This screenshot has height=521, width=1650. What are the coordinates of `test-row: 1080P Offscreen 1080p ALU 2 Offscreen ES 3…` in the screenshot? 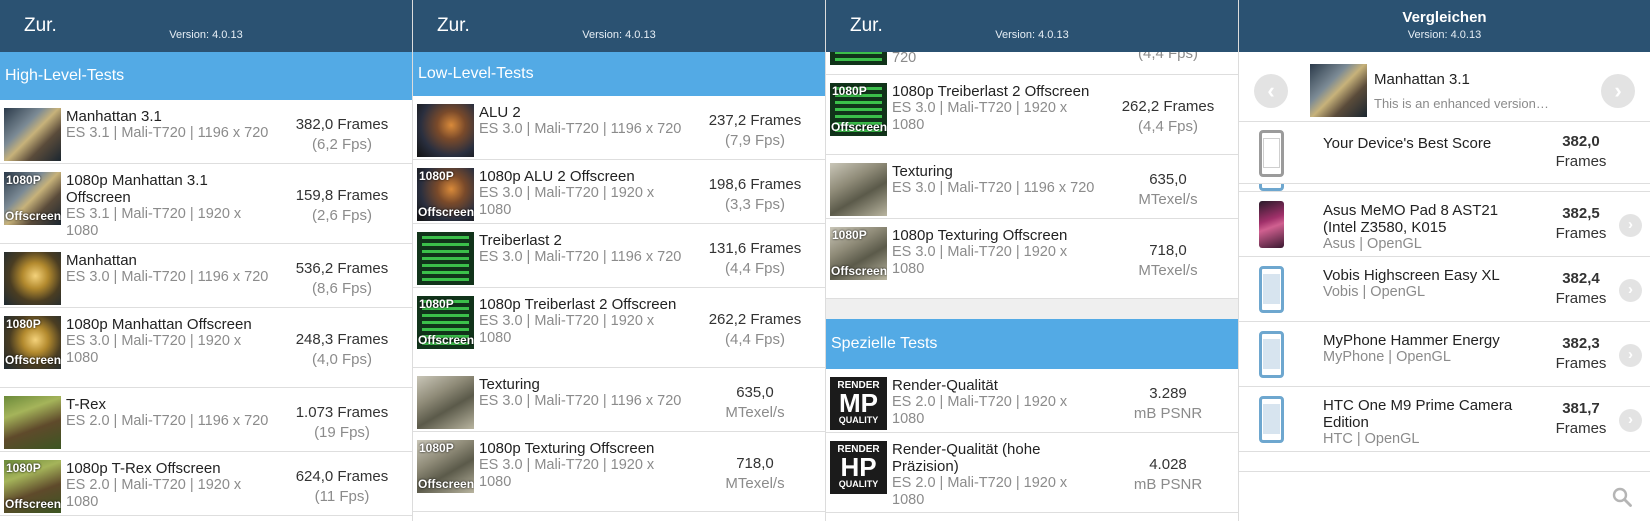 It's located at (619, 192).